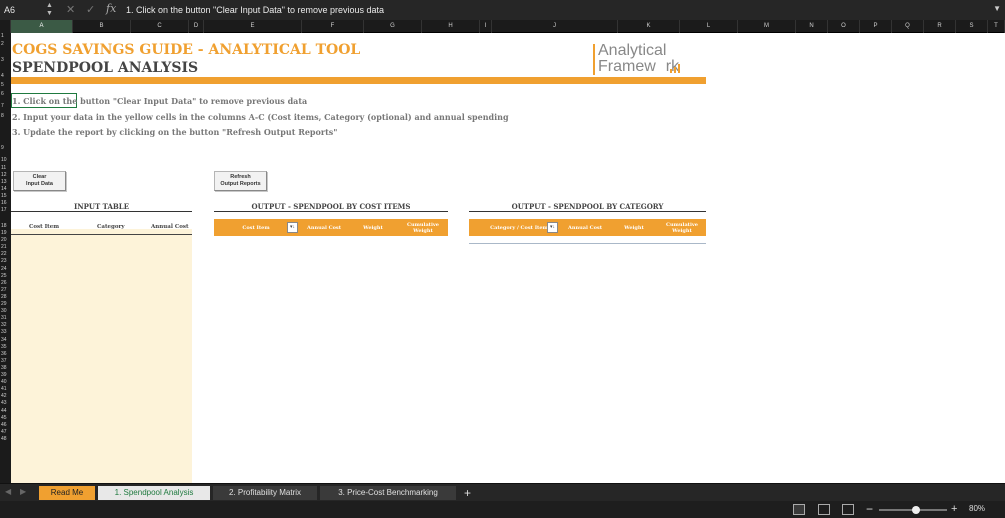  I want to click on refresh-button-label-1: Refresh, so click(240, 177).